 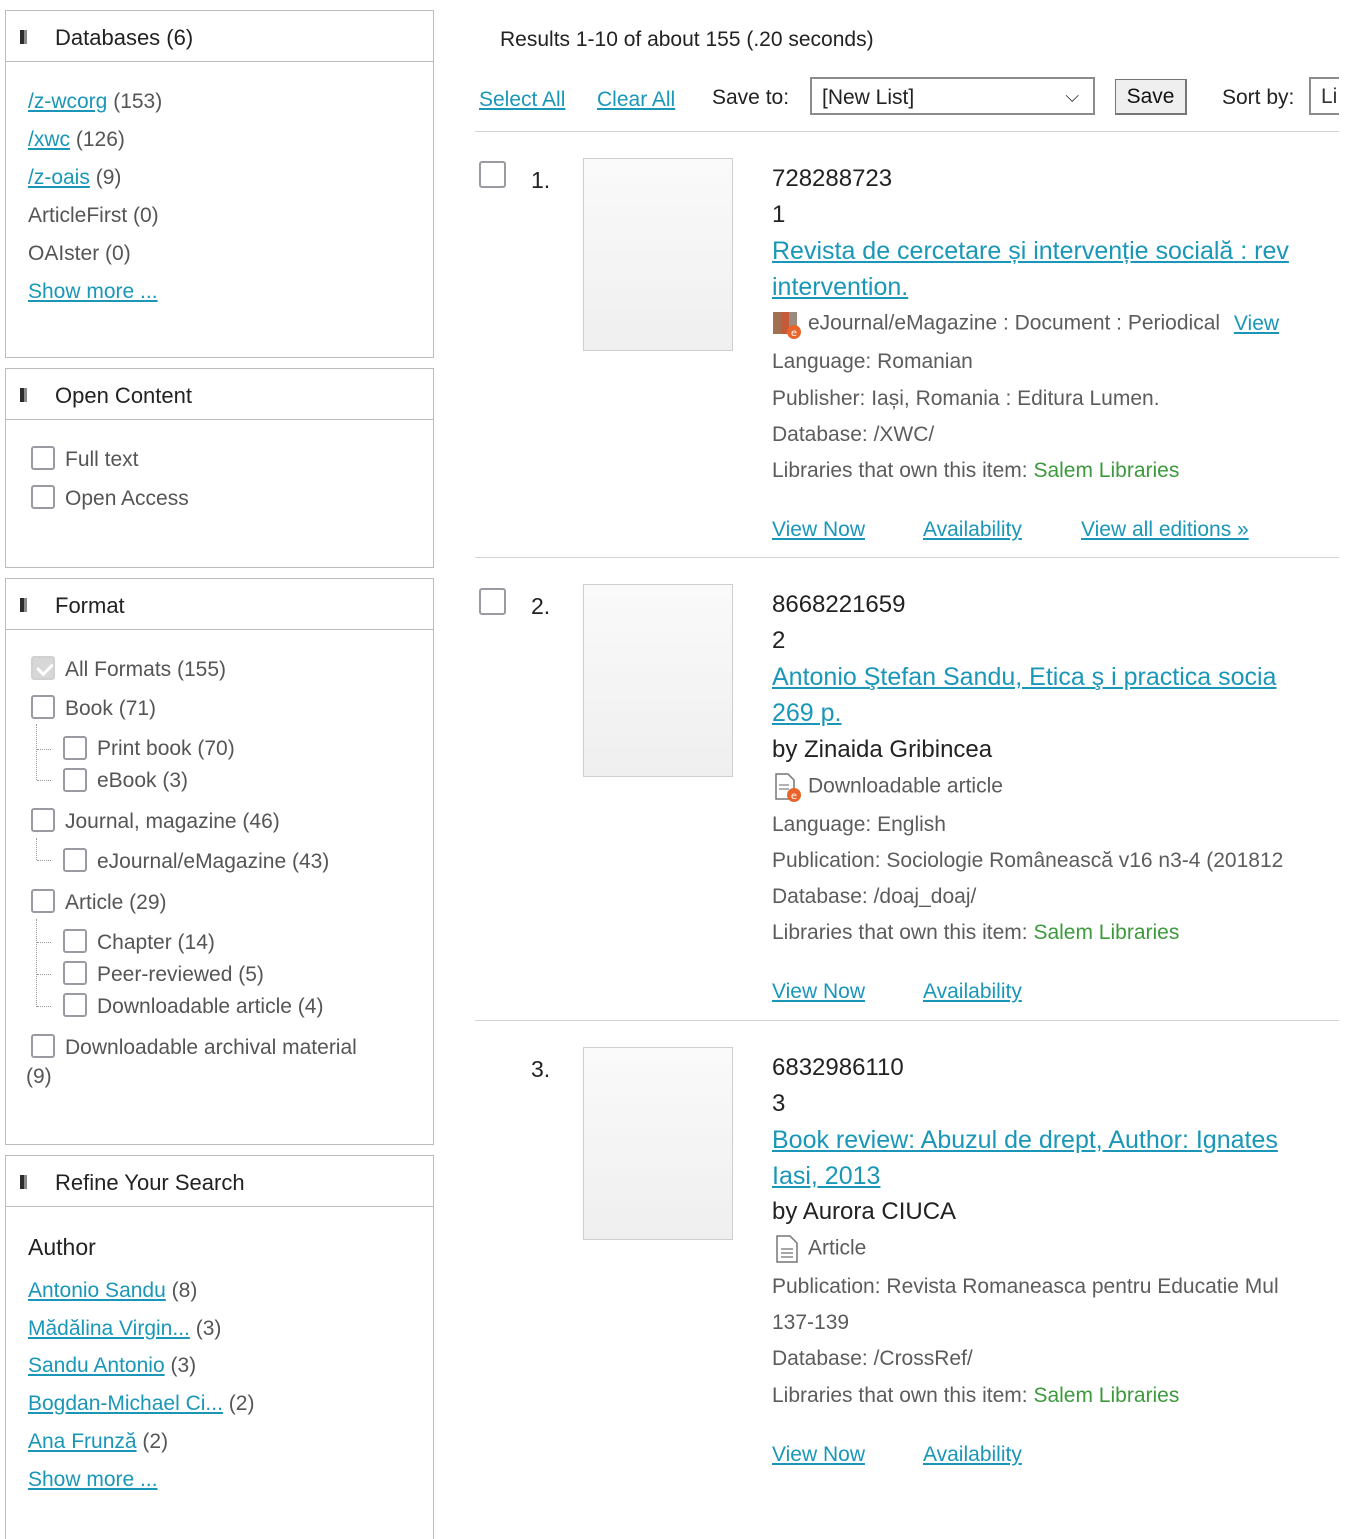 What do you see at coordinates (43, 668) in the screenshot?
I see `all-formats-checkbox` at bounding box center [43, 668].